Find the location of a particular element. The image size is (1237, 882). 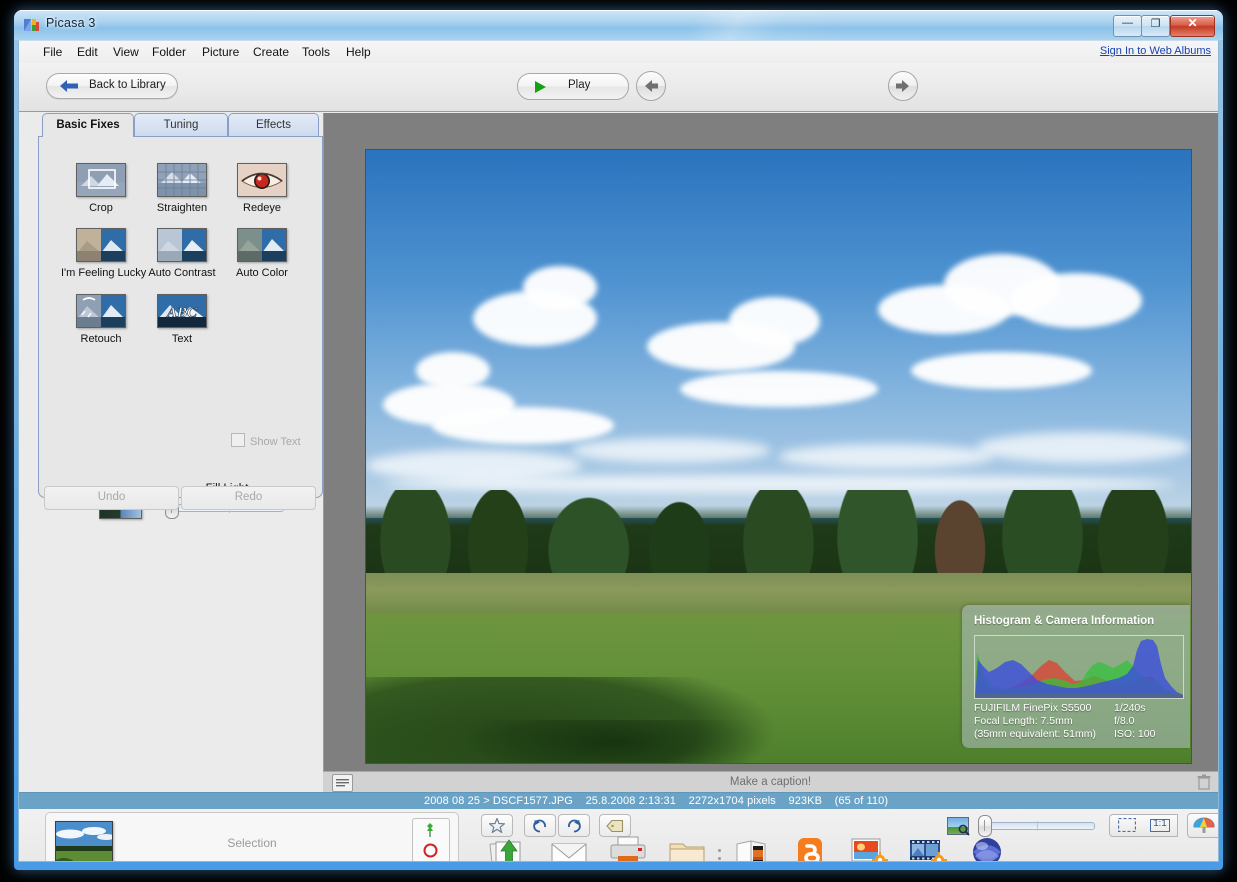

upload-button: Upload is located at coordinates (509, 848).